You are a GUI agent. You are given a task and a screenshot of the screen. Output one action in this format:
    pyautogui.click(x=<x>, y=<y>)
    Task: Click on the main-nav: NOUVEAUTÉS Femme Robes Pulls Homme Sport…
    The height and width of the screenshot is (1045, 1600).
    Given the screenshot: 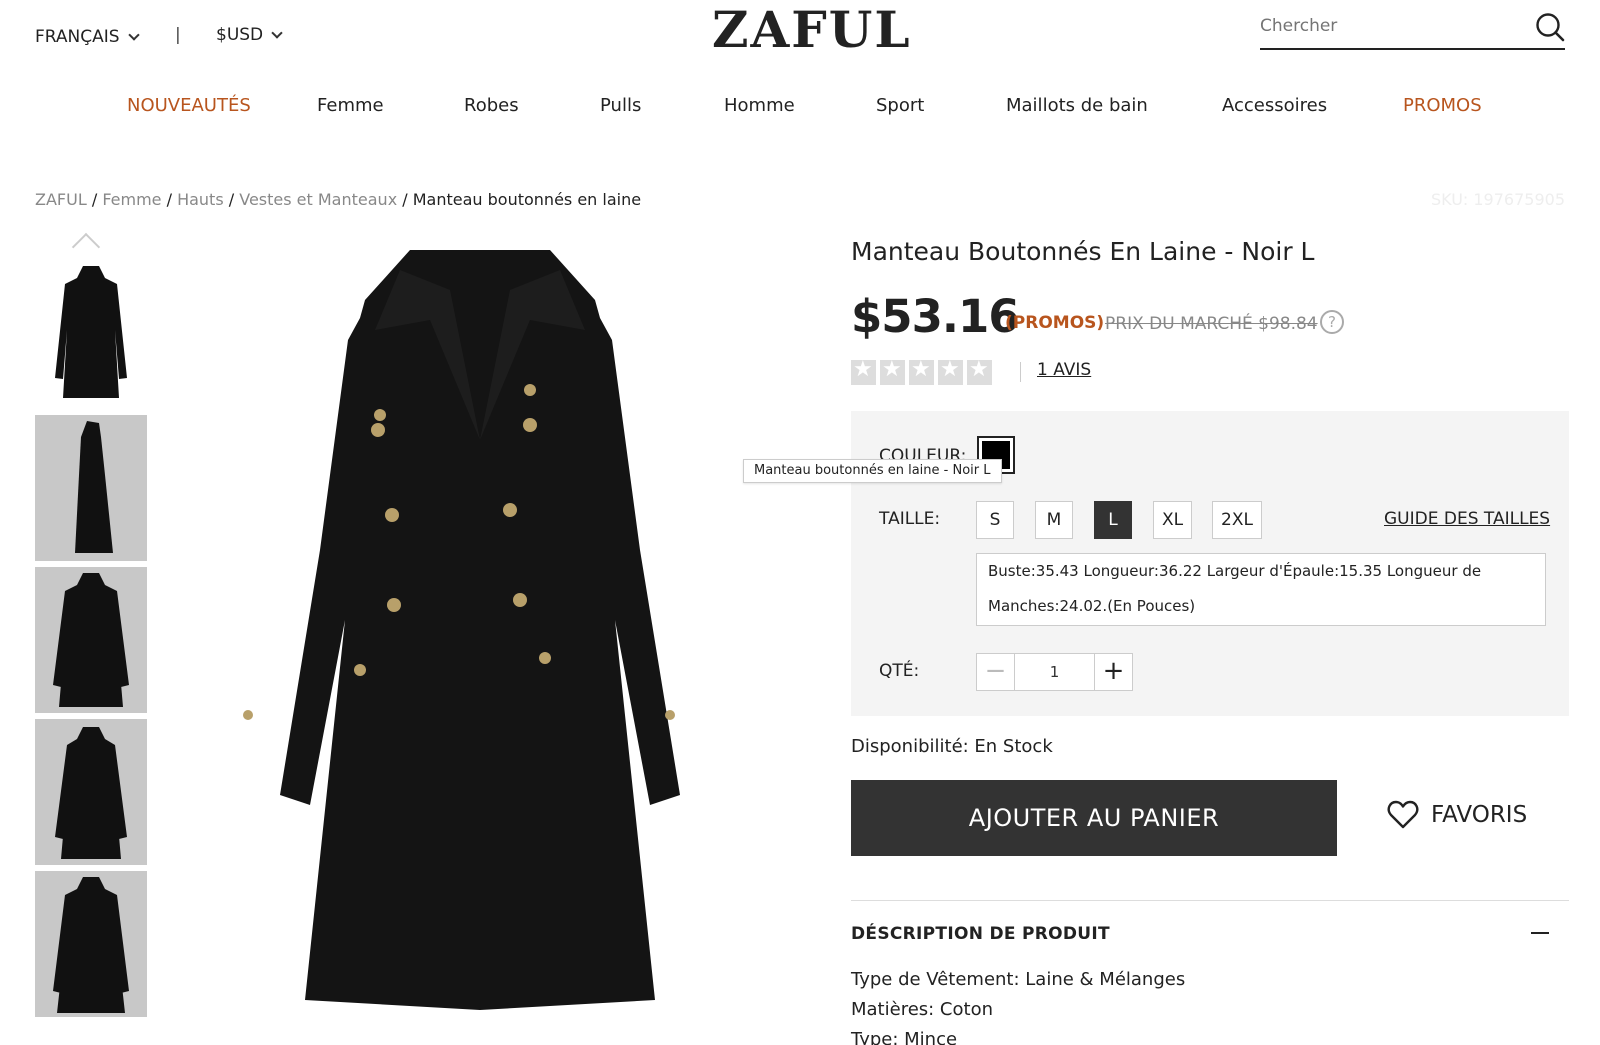 What is the action you would take?
    pyautogui.click(x=800, y=110)
    